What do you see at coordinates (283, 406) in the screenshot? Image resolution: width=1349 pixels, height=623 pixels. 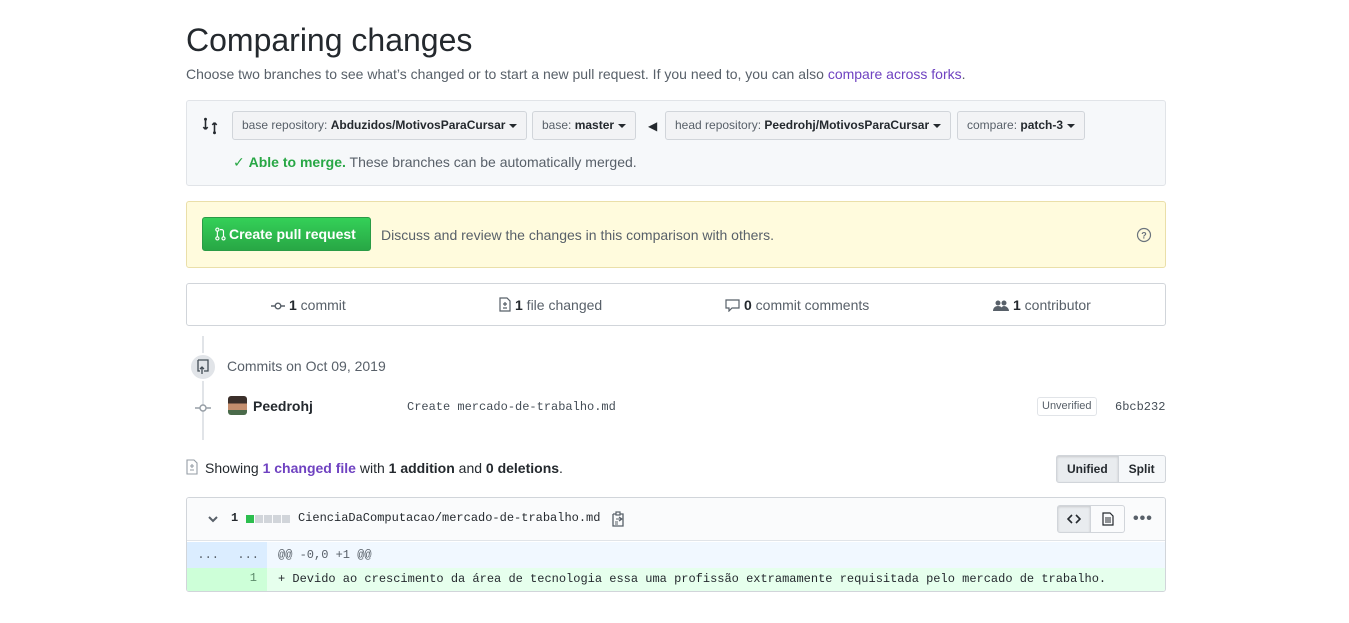 I see `commit-author: Peedrohj` at bounding box center [283, 406].